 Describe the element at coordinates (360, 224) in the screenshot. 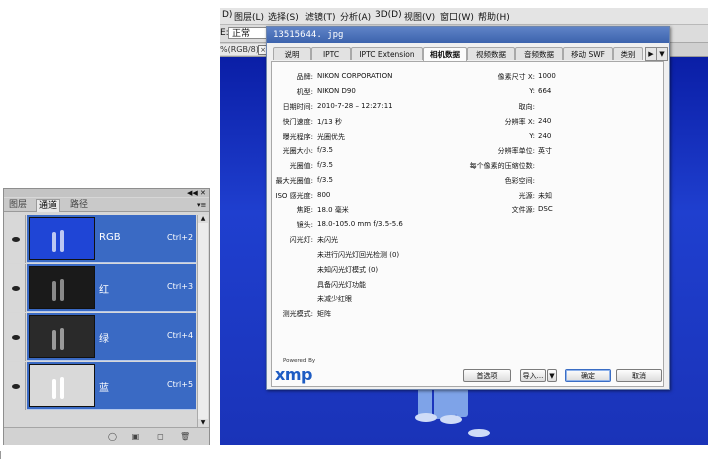

I see `field-value: 18.0-105.0 mm f/3.5-5.6` at that location.